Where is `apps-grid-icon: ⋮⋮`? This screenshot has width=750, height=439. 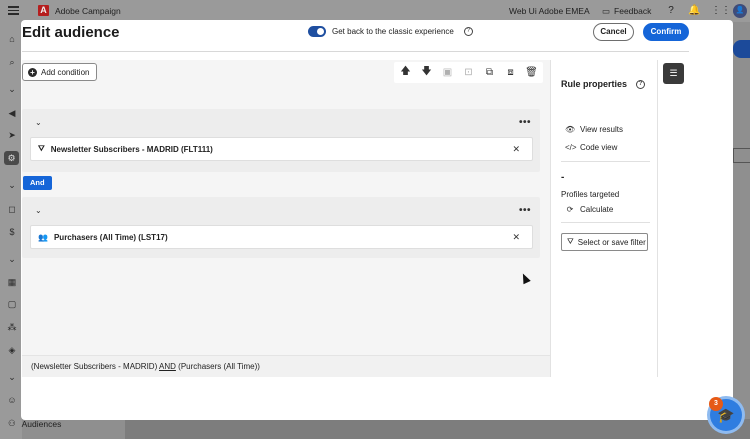
apps-grid-icon: ⋮⋮ is located at coordinates (721, 11).